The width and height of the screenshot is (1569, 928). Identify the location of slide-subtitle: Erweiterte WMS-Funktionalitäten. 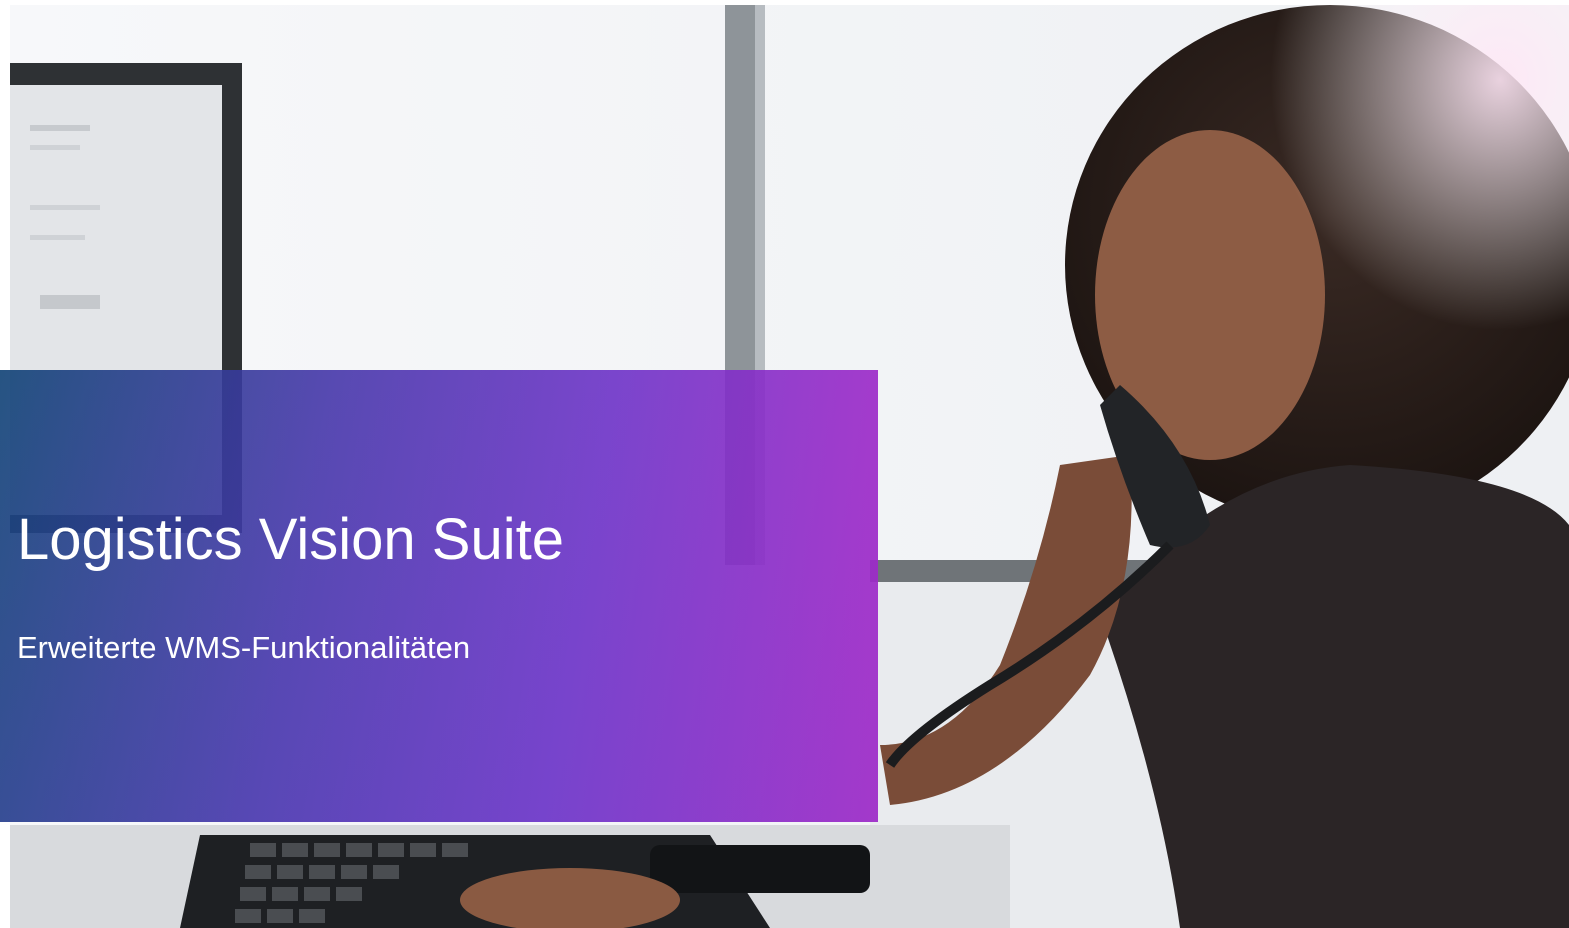
(244, 647).